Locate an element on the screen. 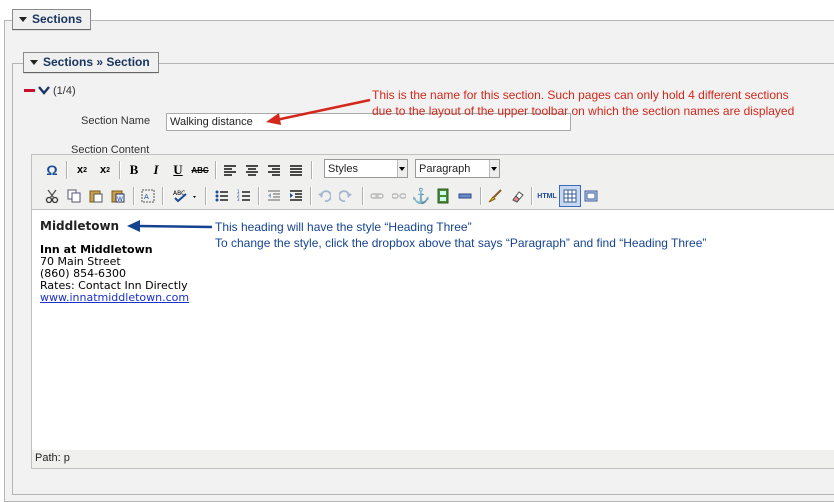 The height and width of the screenshot is (502, 834). underline-icon: U is located at coordinates (178, 170).